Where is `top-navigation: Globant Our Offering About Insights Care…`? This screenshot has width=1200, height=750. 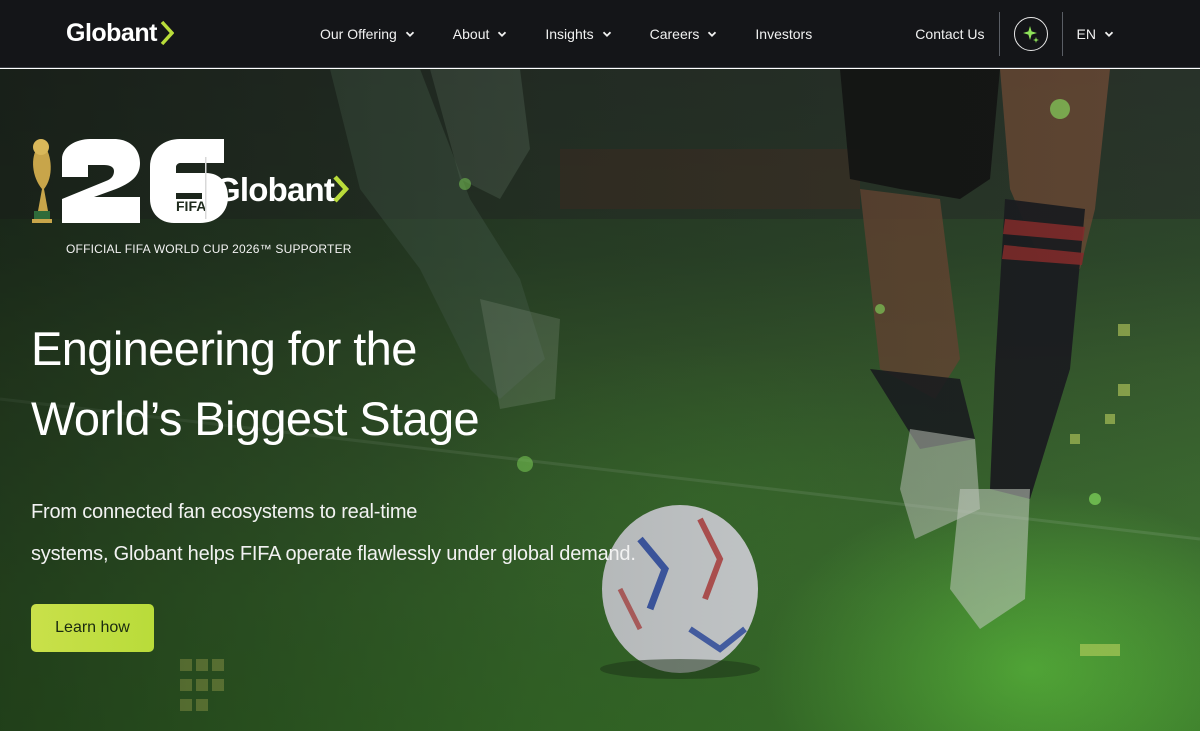
top-navigation: Globant Our Offering About Insights Care… is located at coordinates (600, 34).